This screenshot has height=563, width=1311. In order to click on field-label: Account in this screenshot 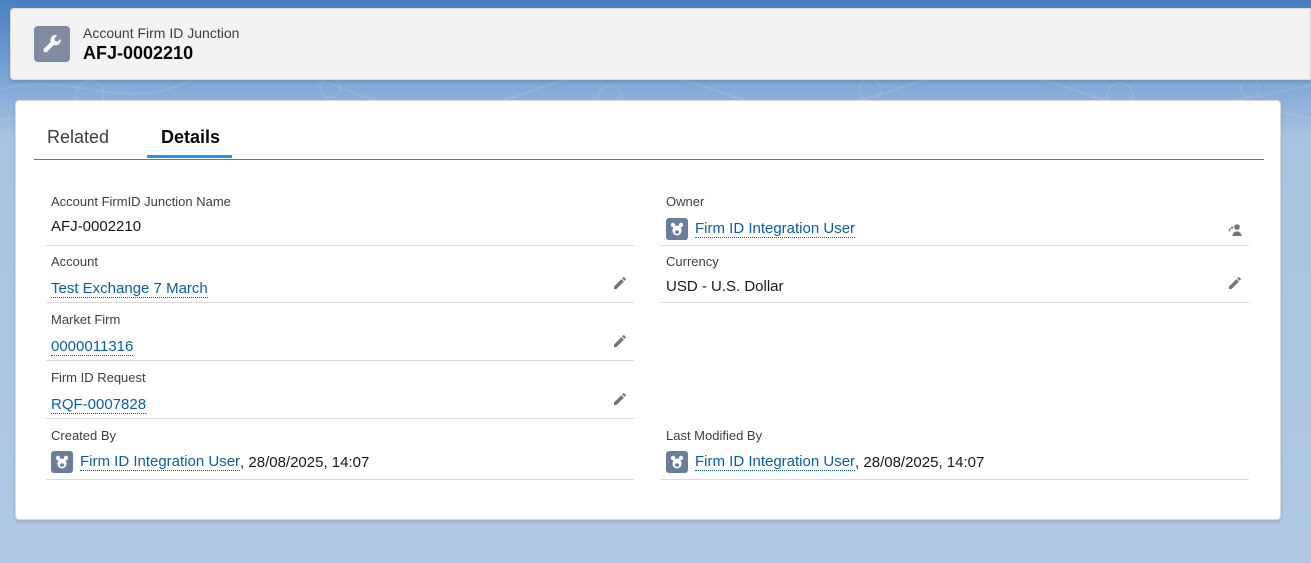, I will do `click(74, 261)`.